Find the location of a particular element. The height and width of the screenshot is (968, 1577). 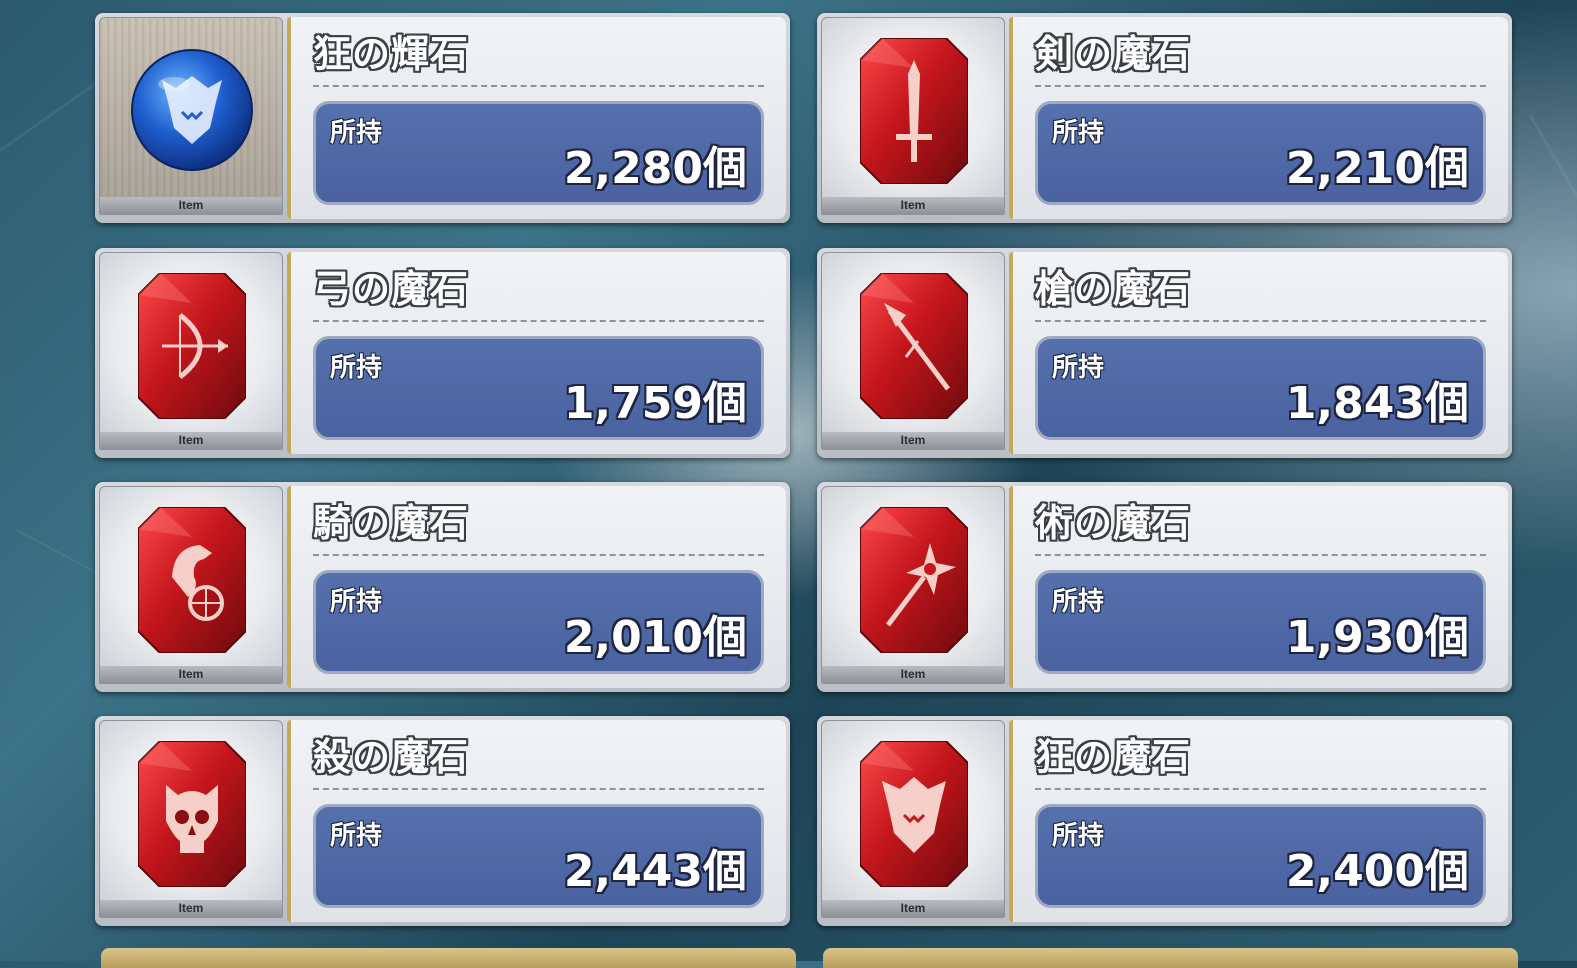

owned-count: 2,280個 is located at coordinates (655, 168).